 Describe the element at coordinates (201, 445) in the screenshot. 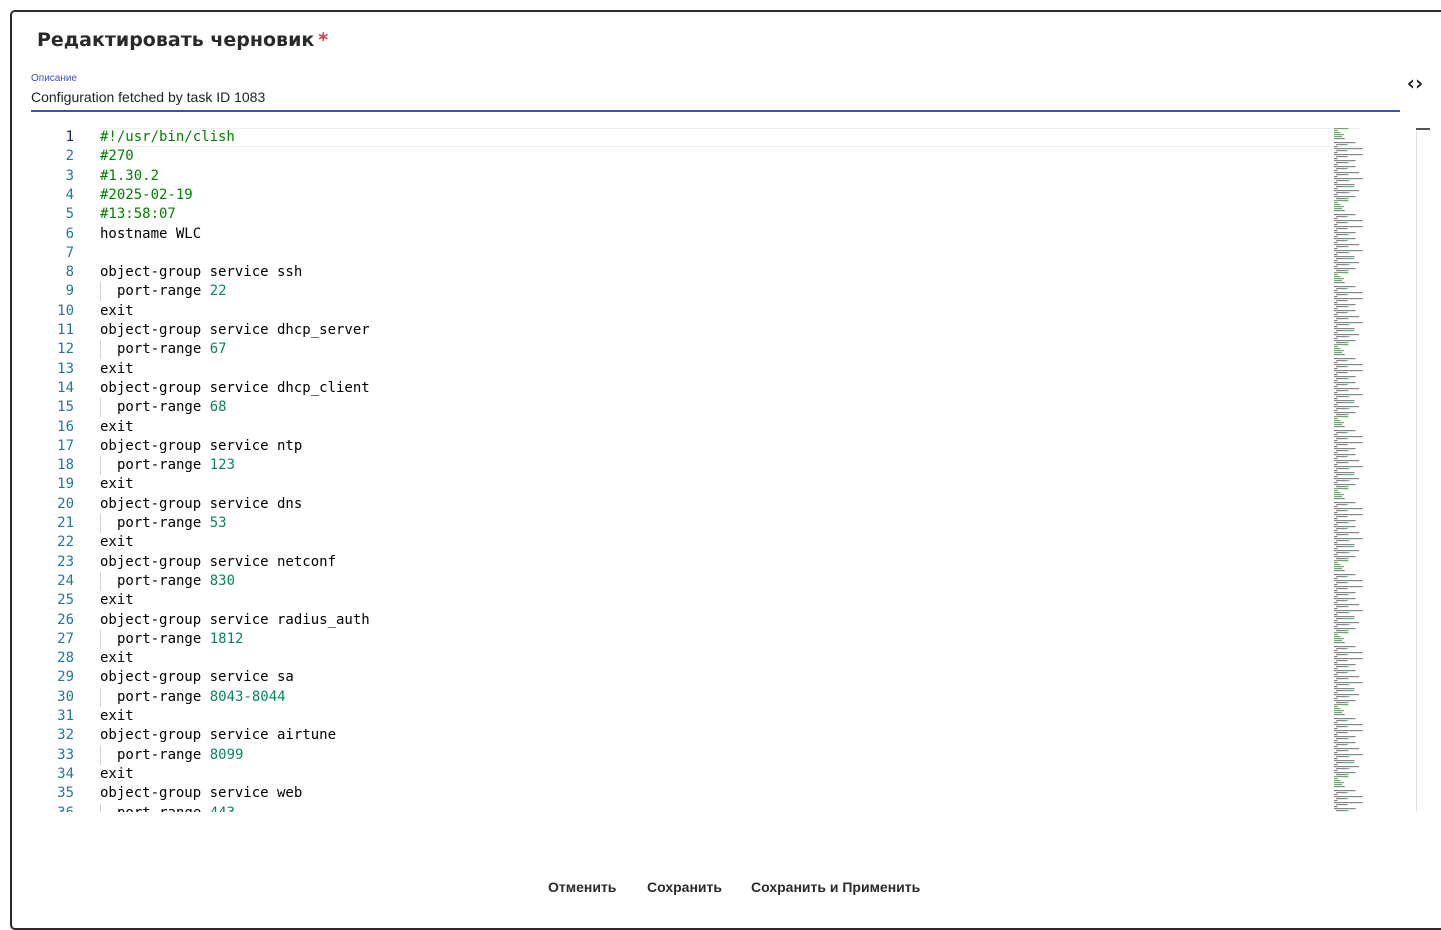

I see `token-text: object-group service ntp` at that location.